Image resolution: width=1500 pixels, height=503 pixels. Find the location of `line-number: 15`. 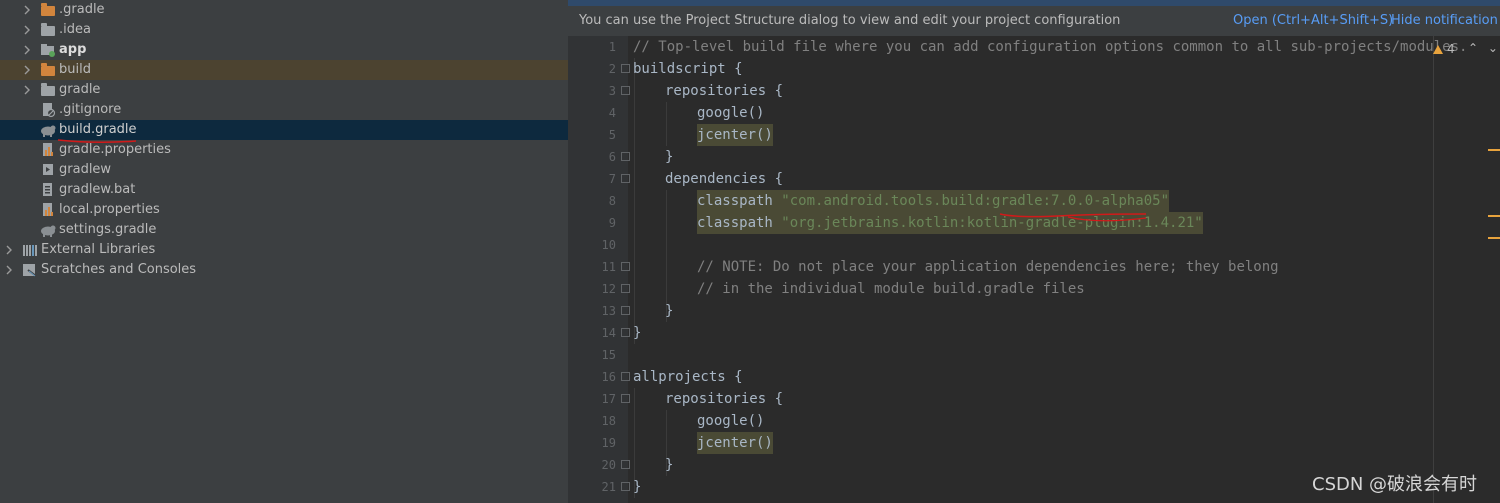

line-number: 15 is located at coordinates (608, 355).